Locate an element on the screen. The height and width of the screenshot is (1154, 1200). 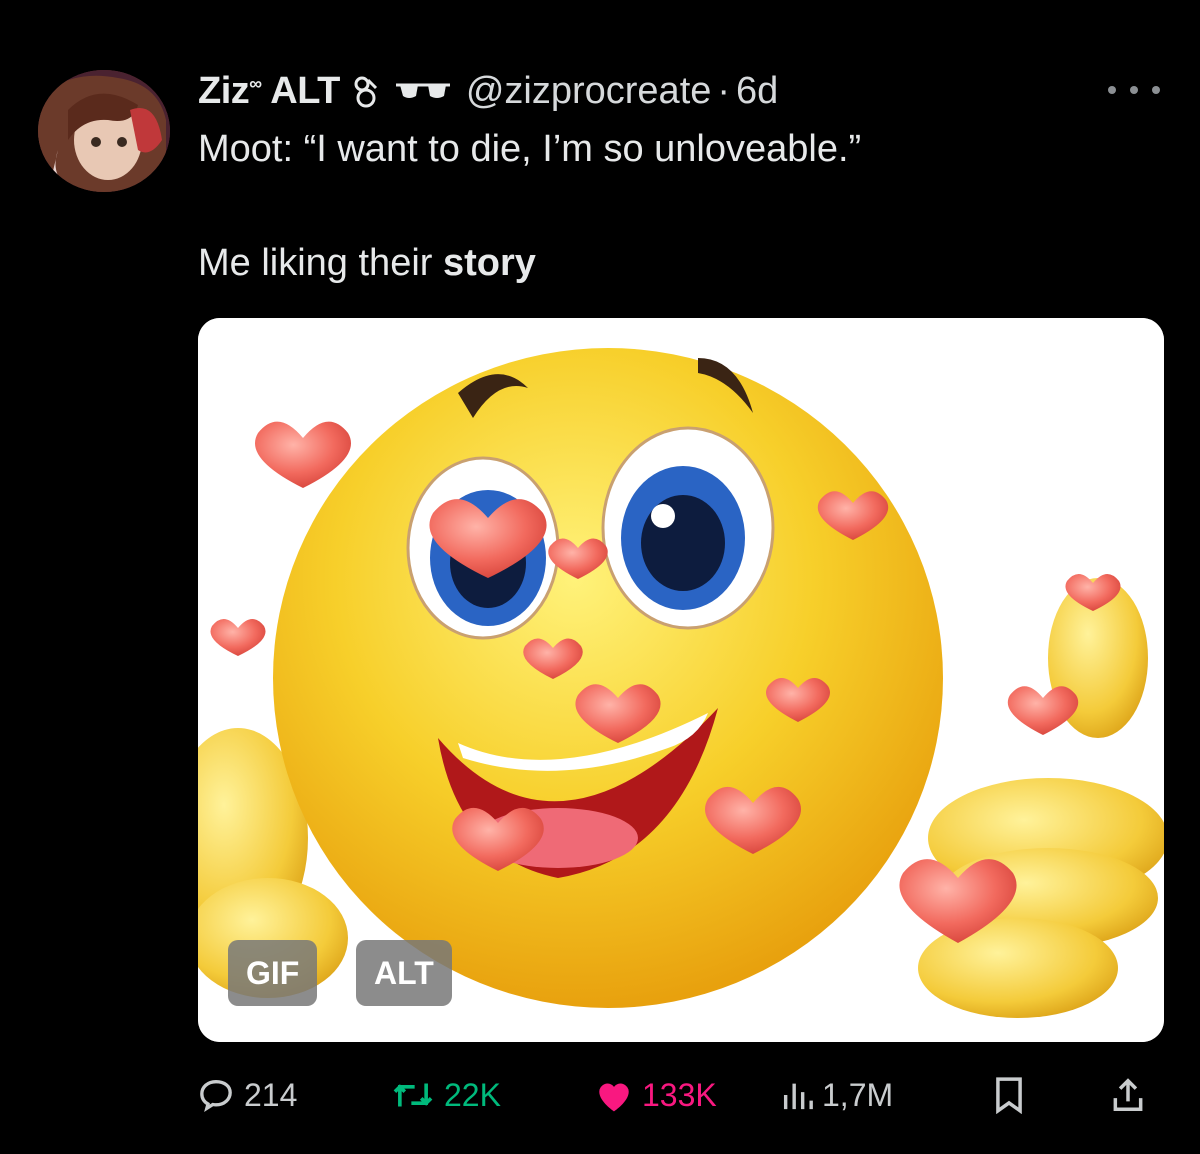
more-icon is located at coordinates (1134, 90).